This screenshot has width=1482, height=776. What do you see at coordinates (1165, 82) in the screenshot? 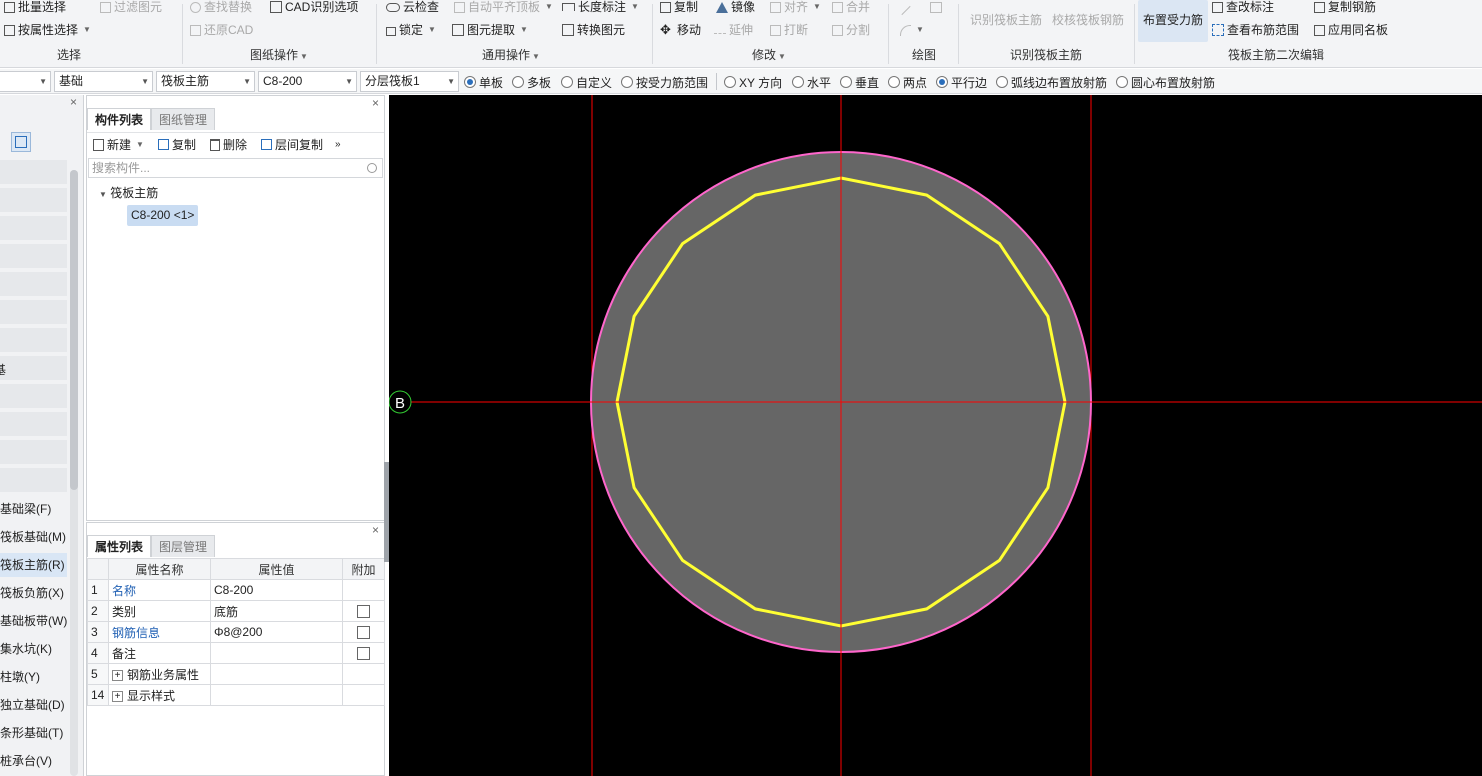
I see `radio-center-radial: 圆心布置放射筋` at bounding box center [1165, 82].